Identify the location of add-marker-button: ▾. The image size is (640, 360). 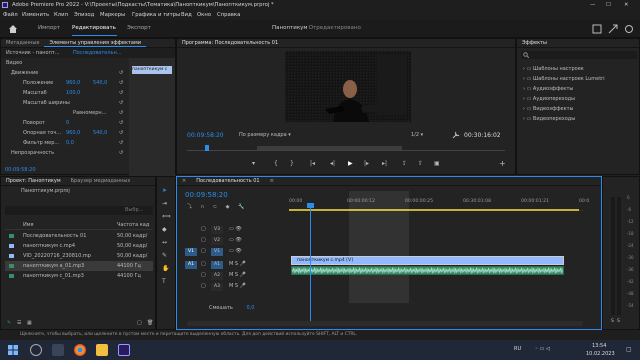
(253, 163).